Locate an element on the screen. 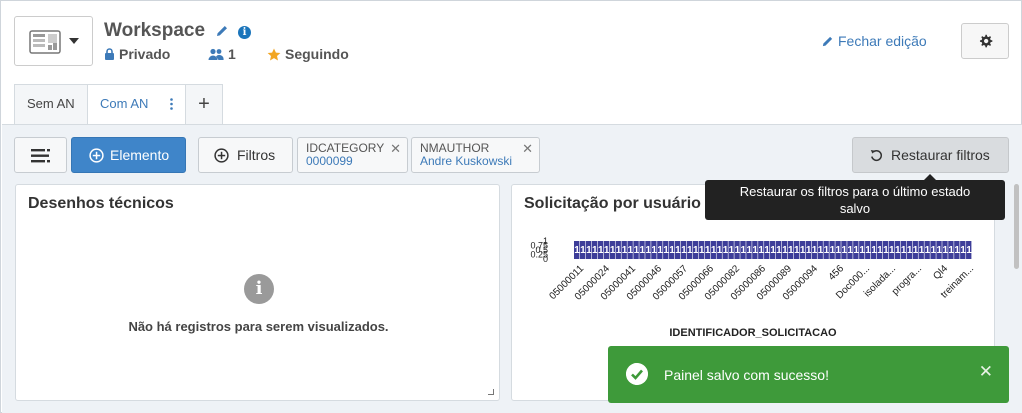 The width and height of the screenshot is (1022, 413). app-menu-button is located at coordinates (53, 41).